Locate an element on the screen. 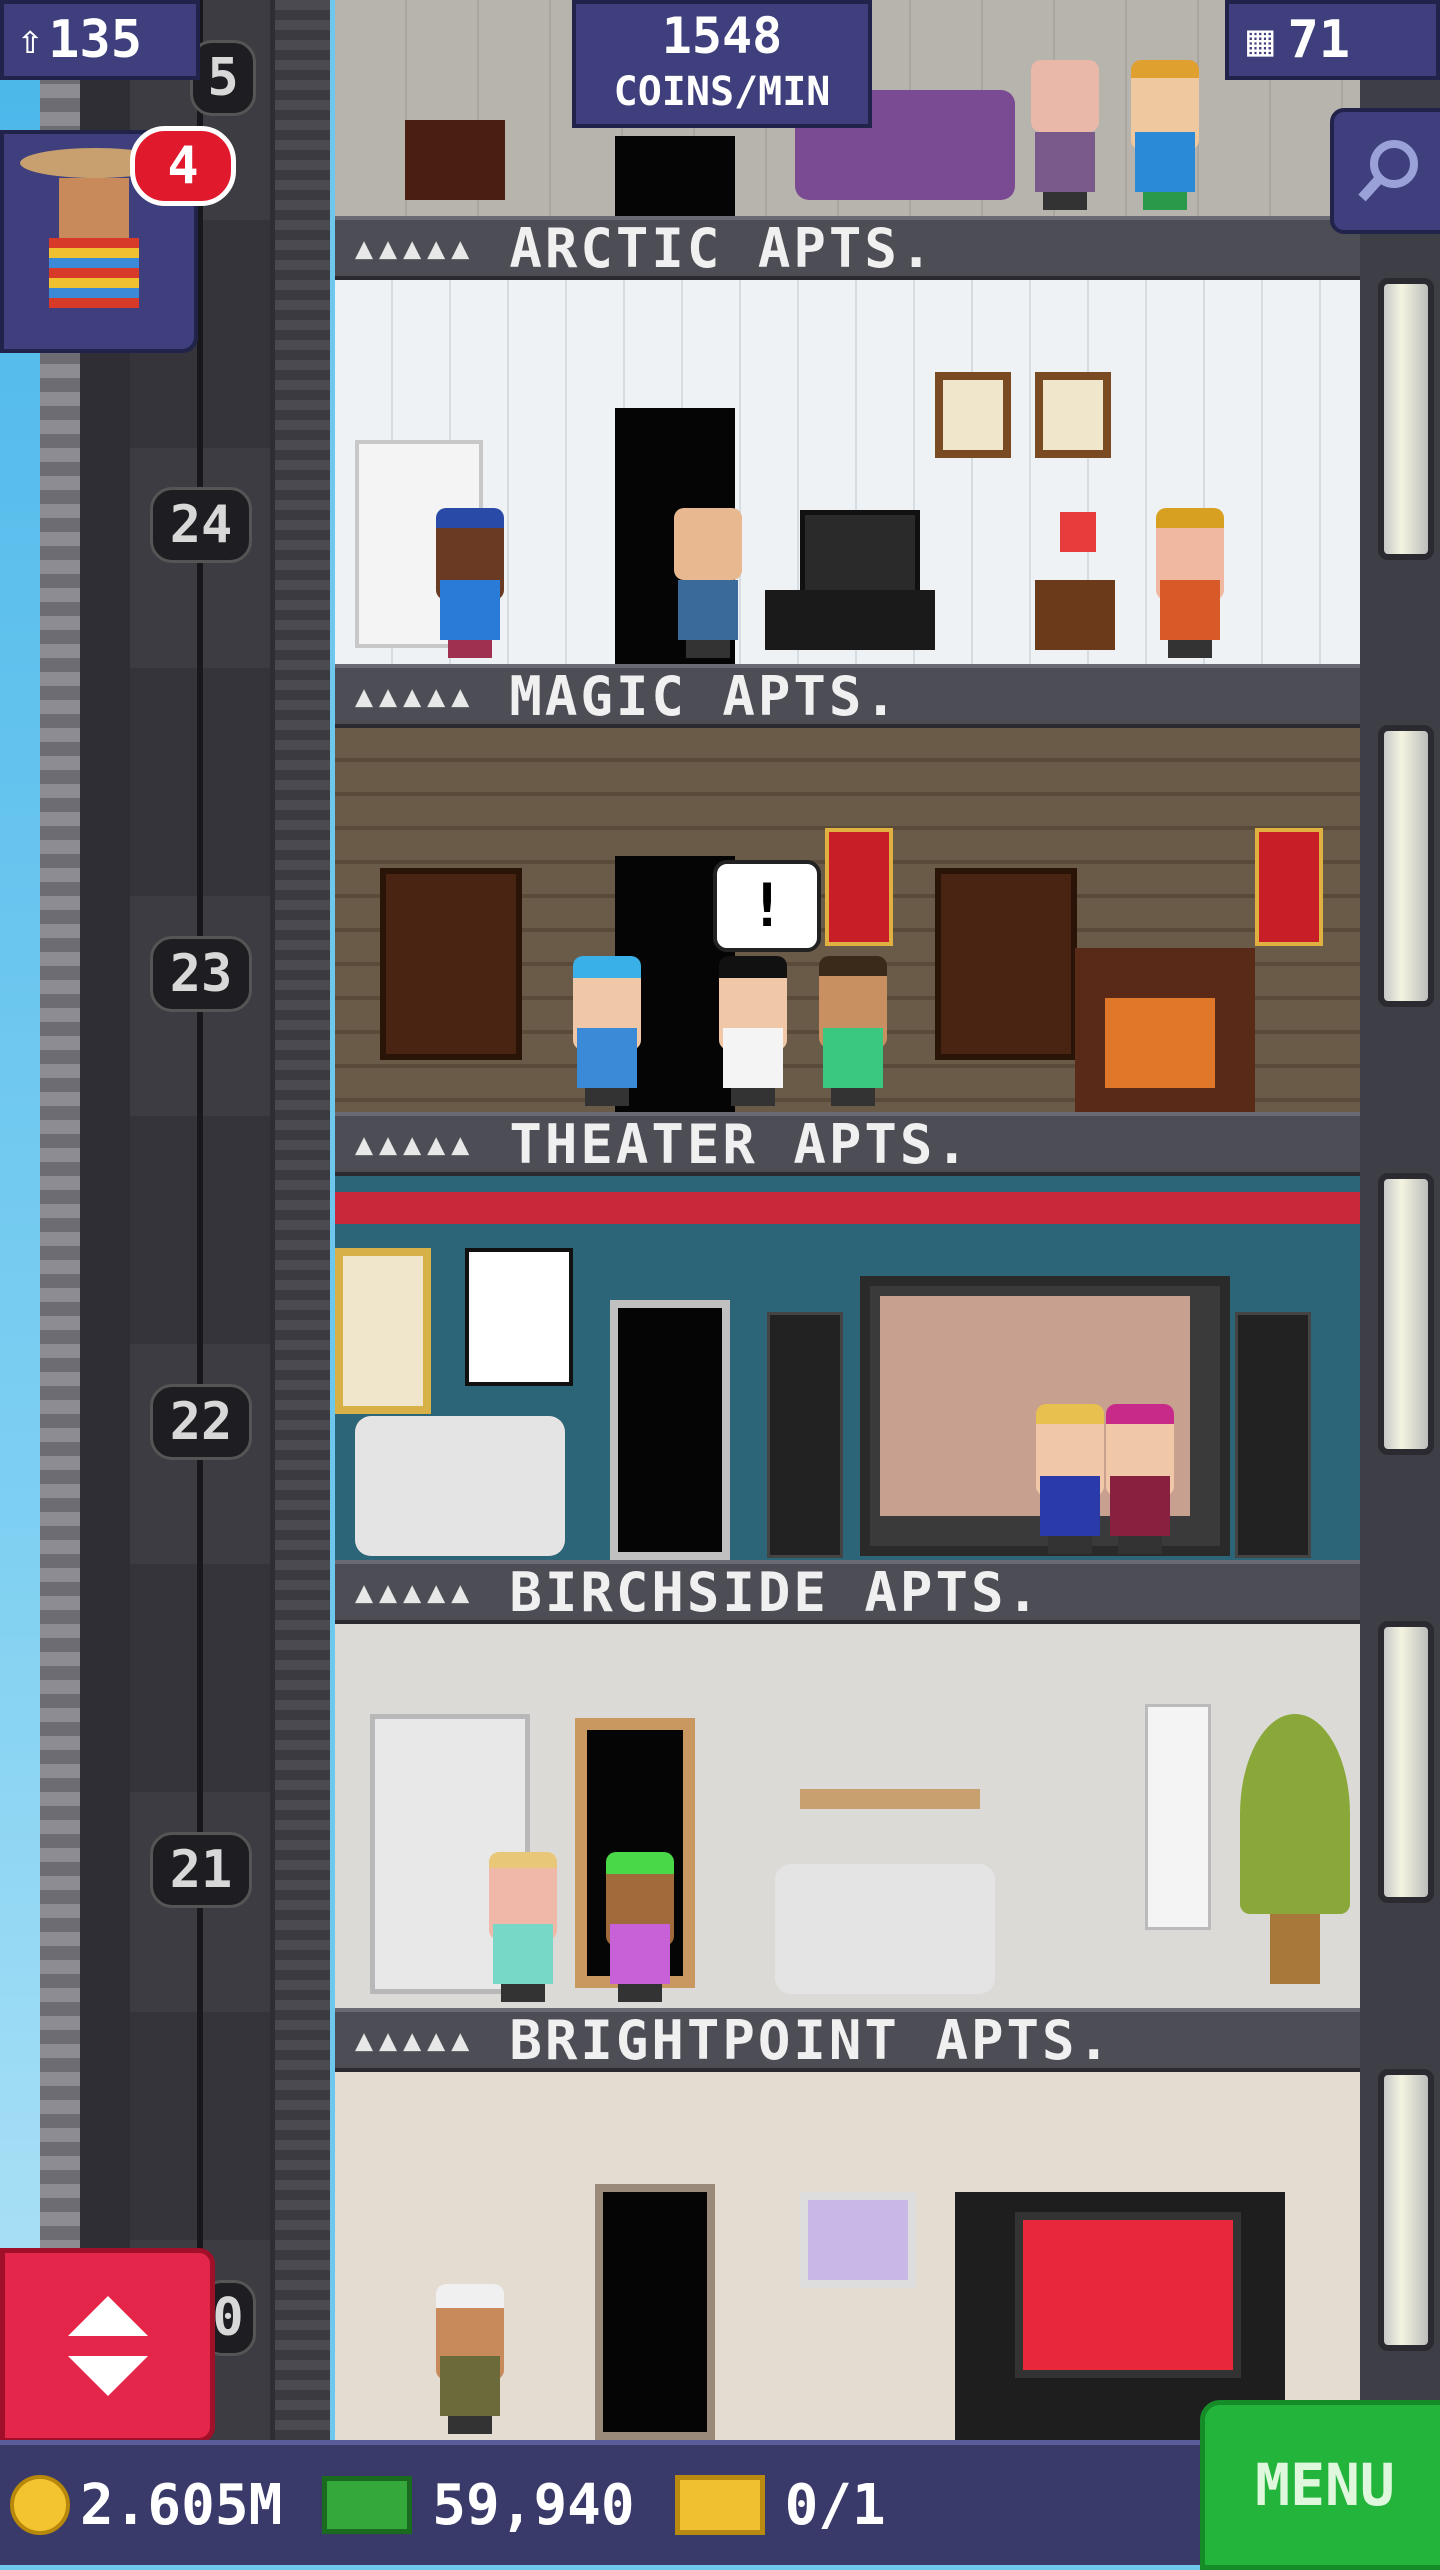 The height and width of the screenshot is (2570, 1440). elevator-button is located at coordinates (107, 2345).